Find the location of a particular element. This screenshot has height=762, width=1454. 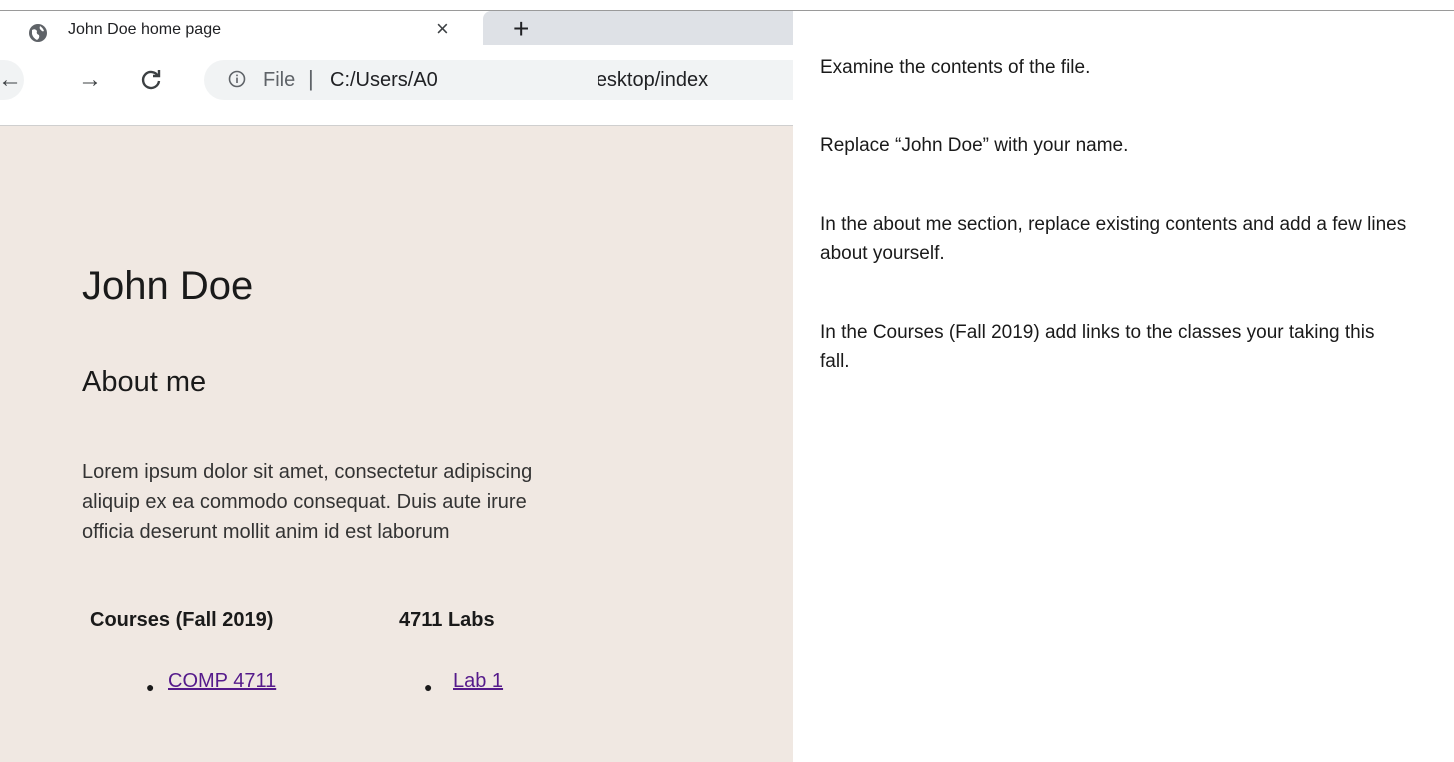

labs-heading: 4711 Labs is located at coordinates (447, 620).